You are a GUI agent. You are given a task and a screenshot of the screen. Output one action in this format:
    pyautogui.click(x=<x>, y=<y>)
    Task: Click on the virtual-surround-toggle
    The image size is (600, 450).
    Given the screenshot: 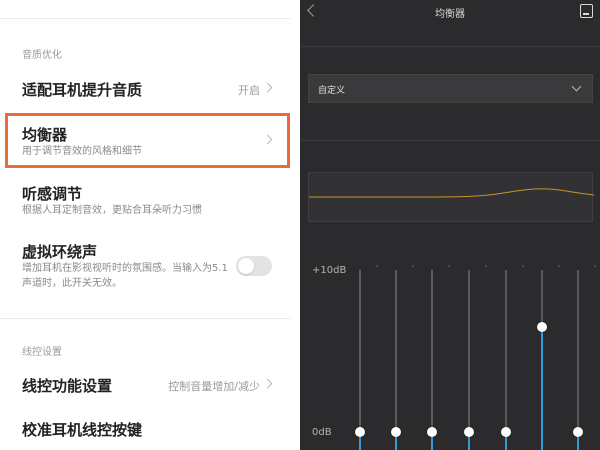 What is the action you would take?
    pyautogui.click(x=254, y=266)
    